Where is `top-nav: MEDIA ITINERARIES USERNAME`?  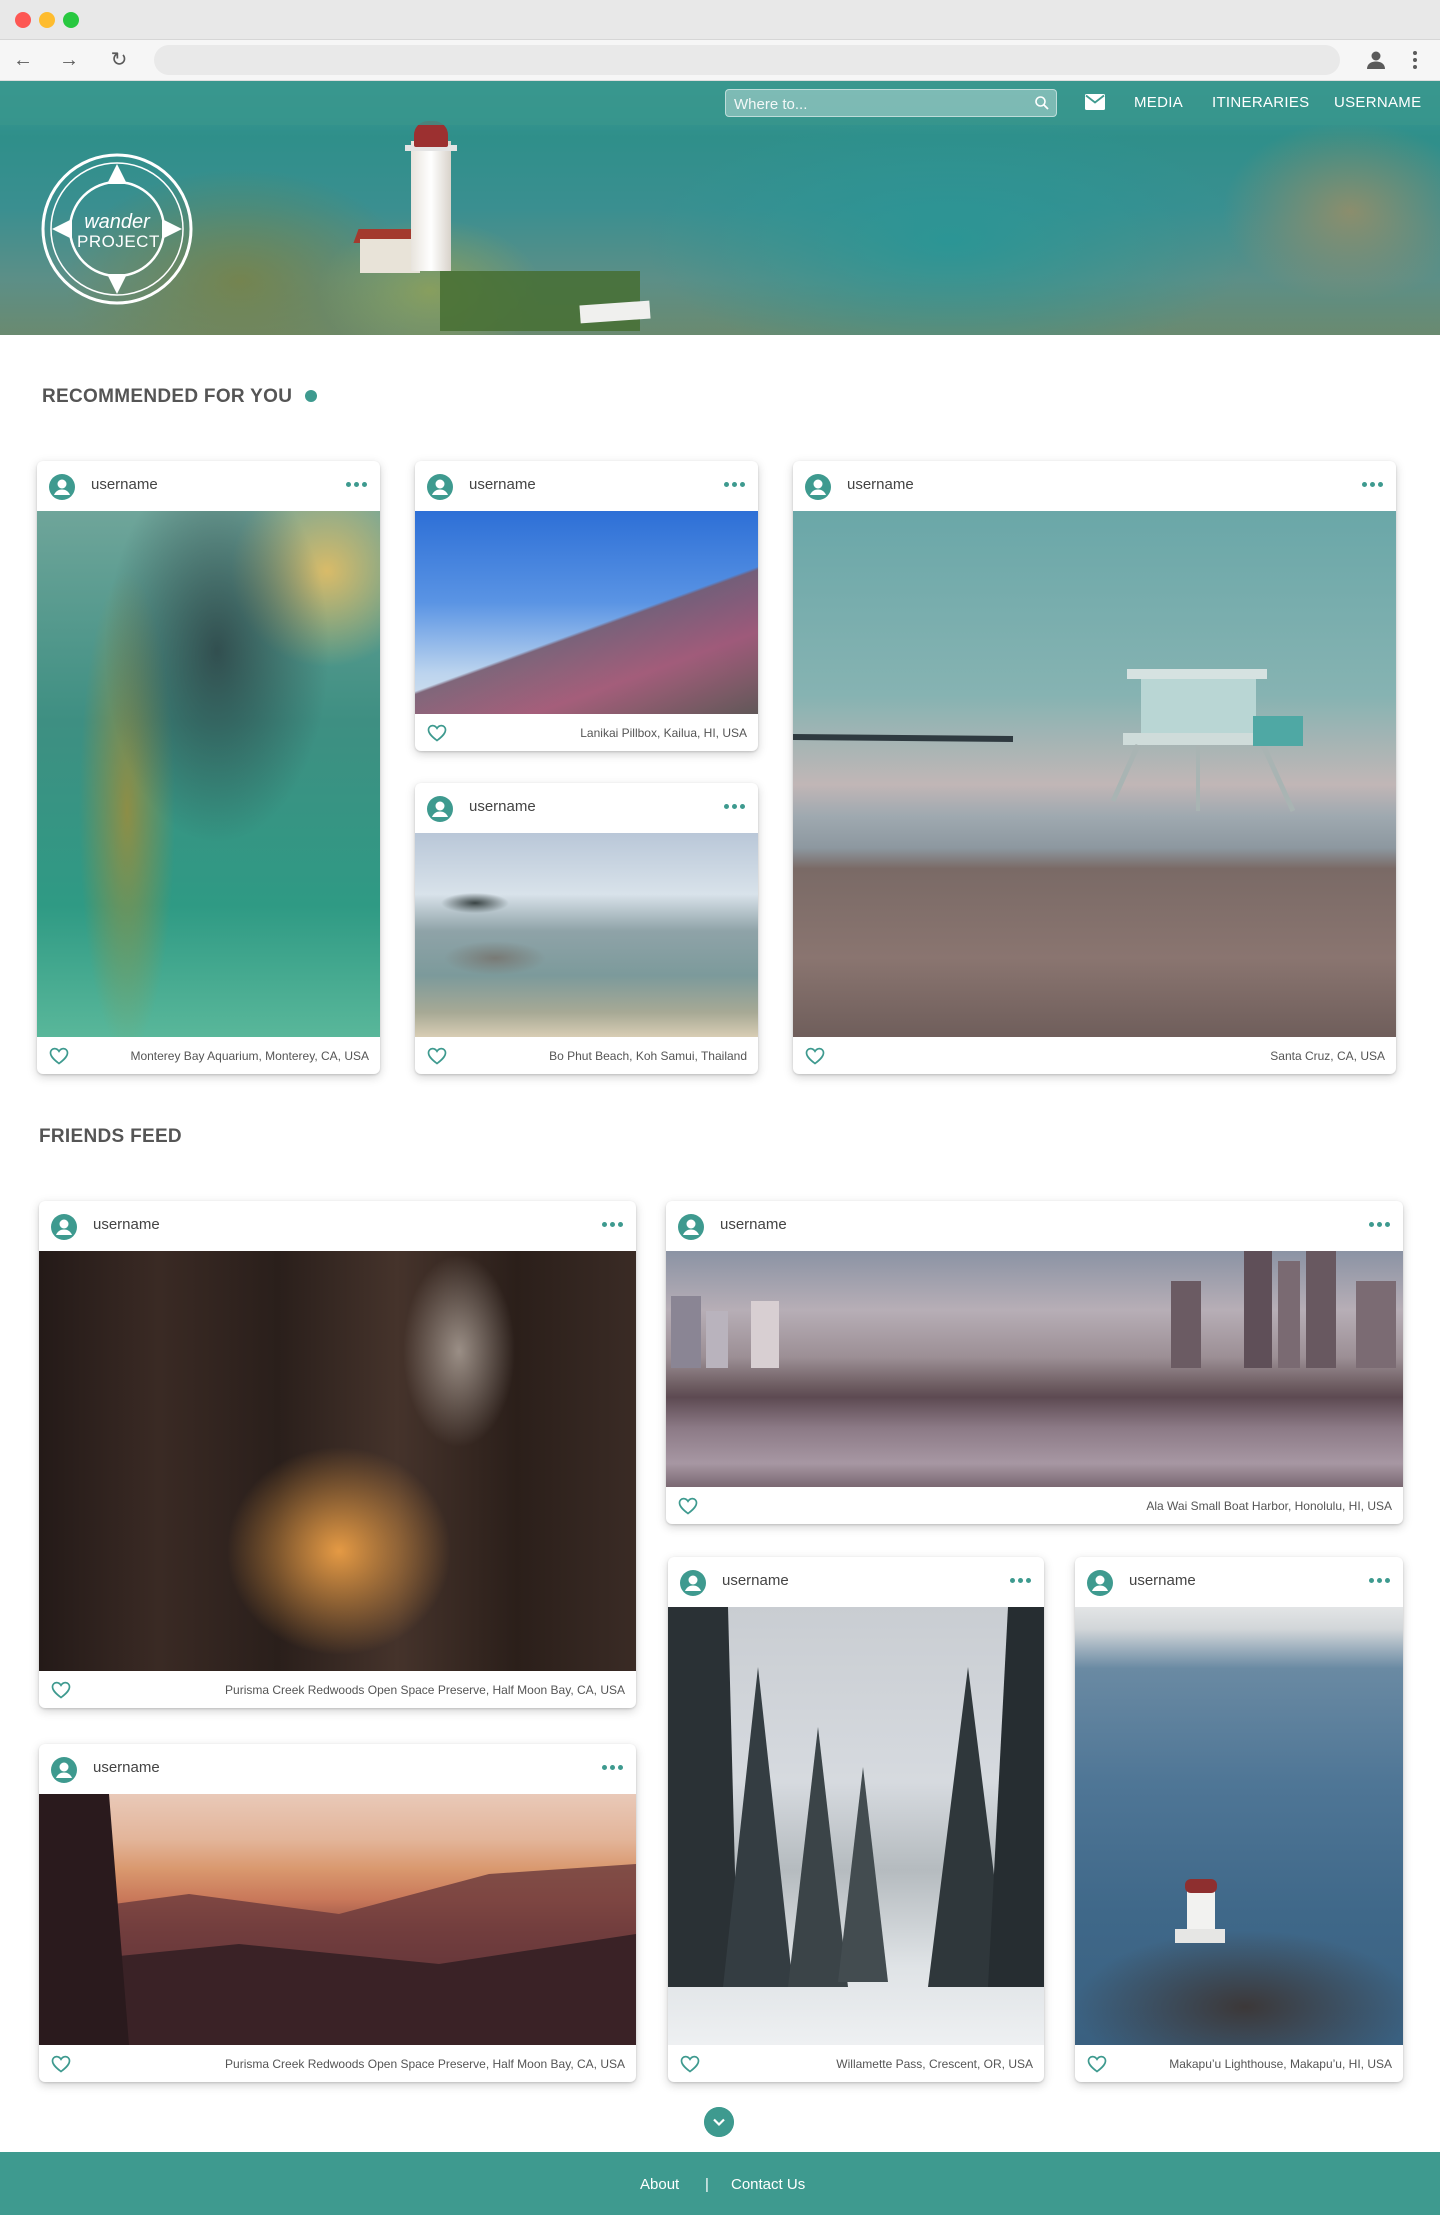 top-nav: MEDIA ITINERARIES USERNAME is located at coordinates (720, 103).